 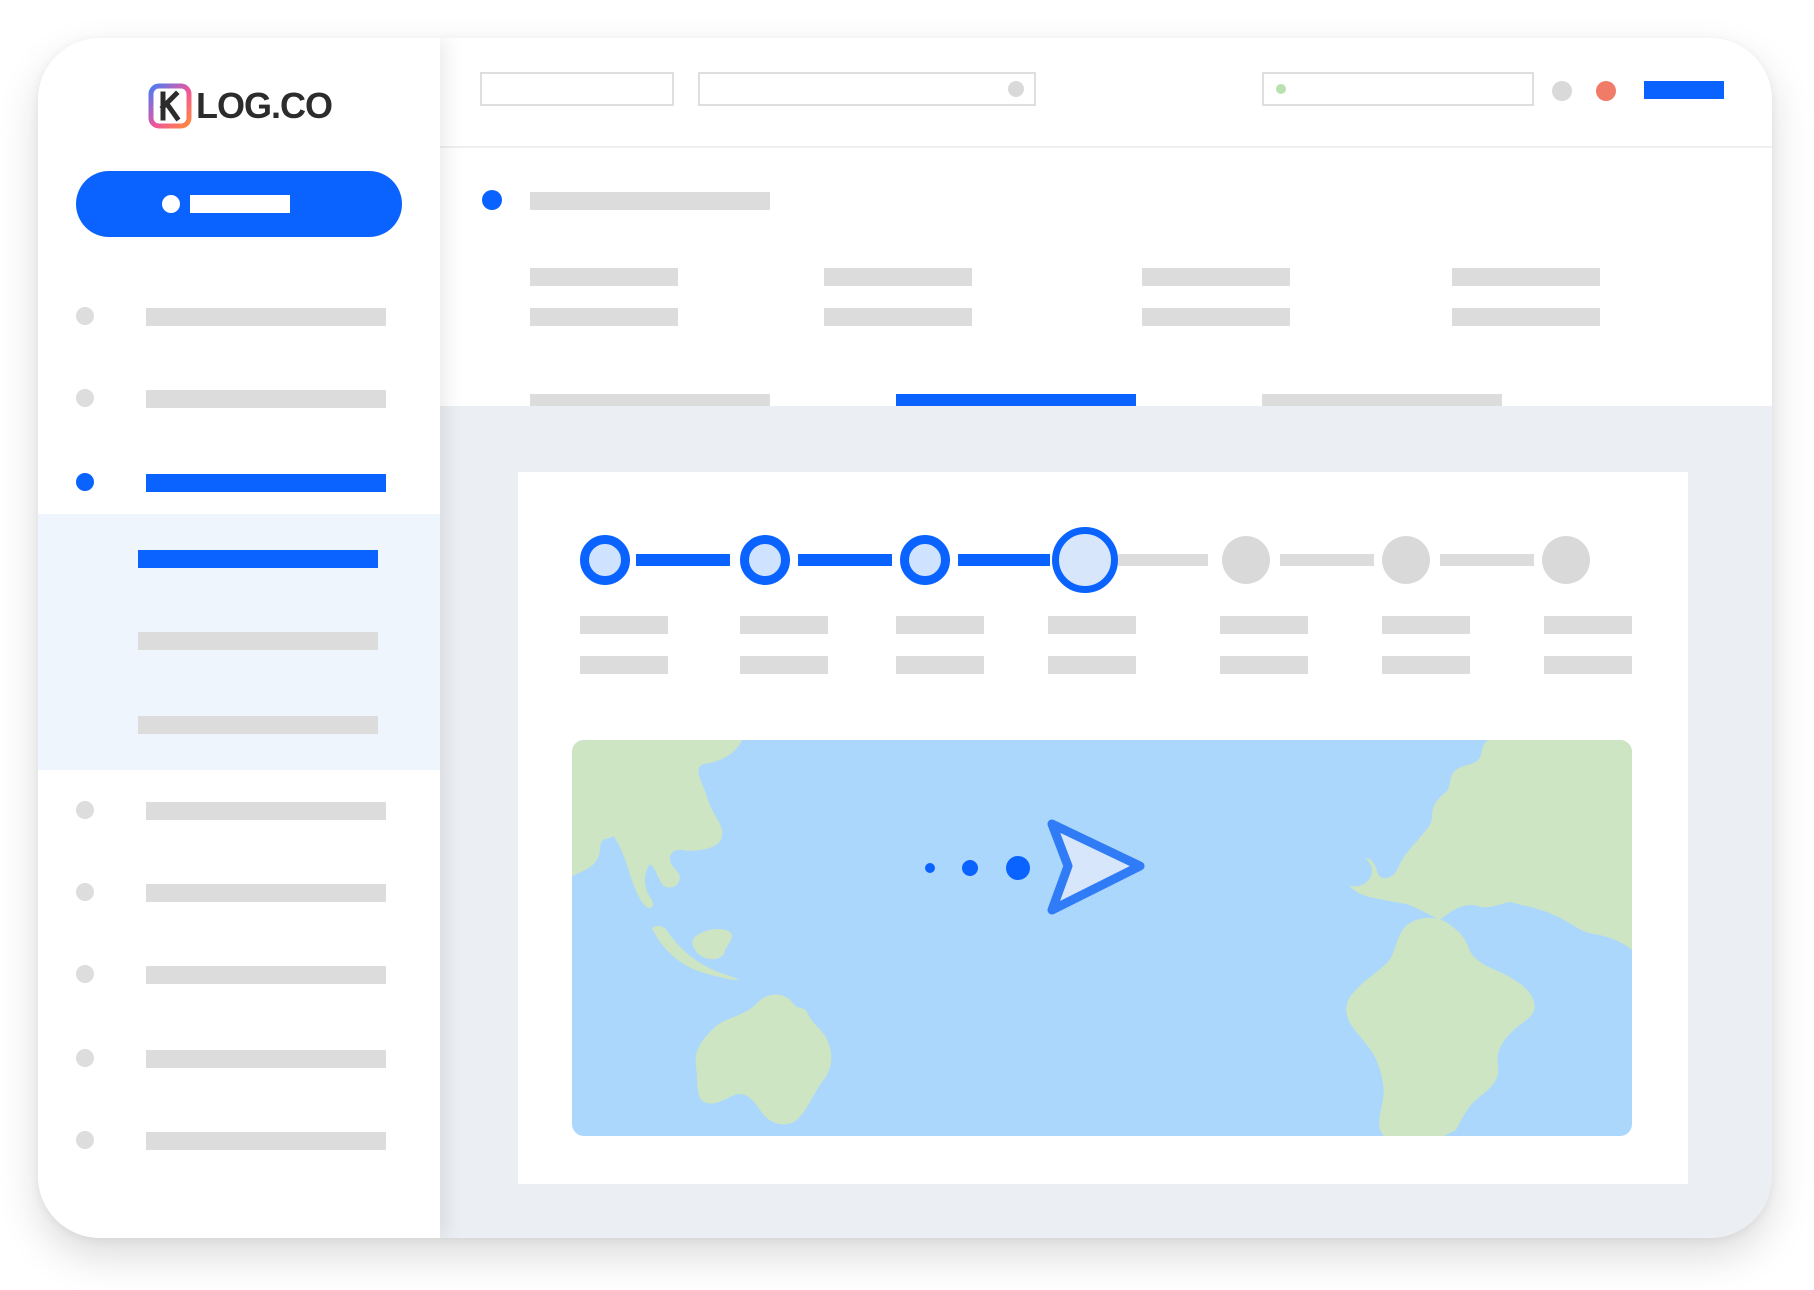 What do you see at coordinates (1566, 560) in the screenshot?
I see `timeline-step-7-todo` at bounding box center [1566, 560].